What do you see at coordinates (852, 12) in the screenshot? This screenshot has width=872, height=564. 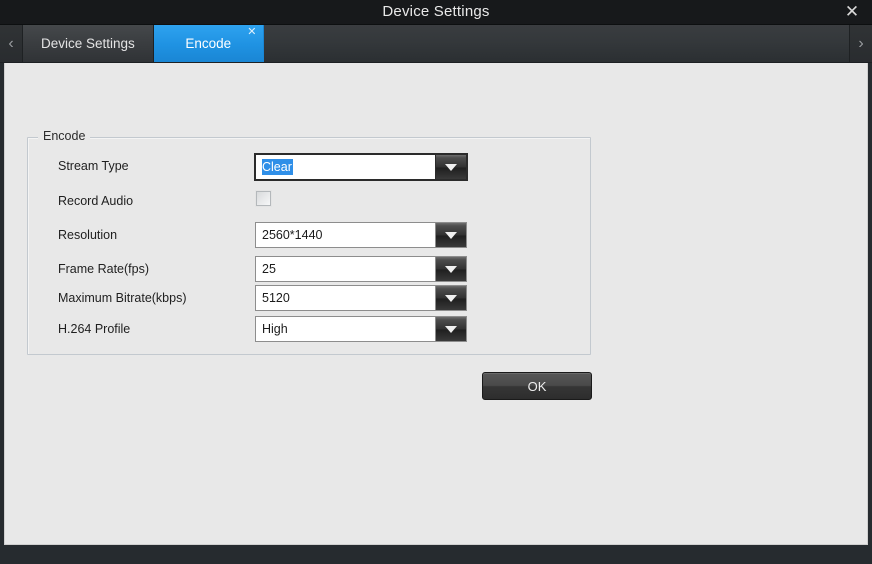 I see `close-icon: ✕` at bounding box center [852, 12].